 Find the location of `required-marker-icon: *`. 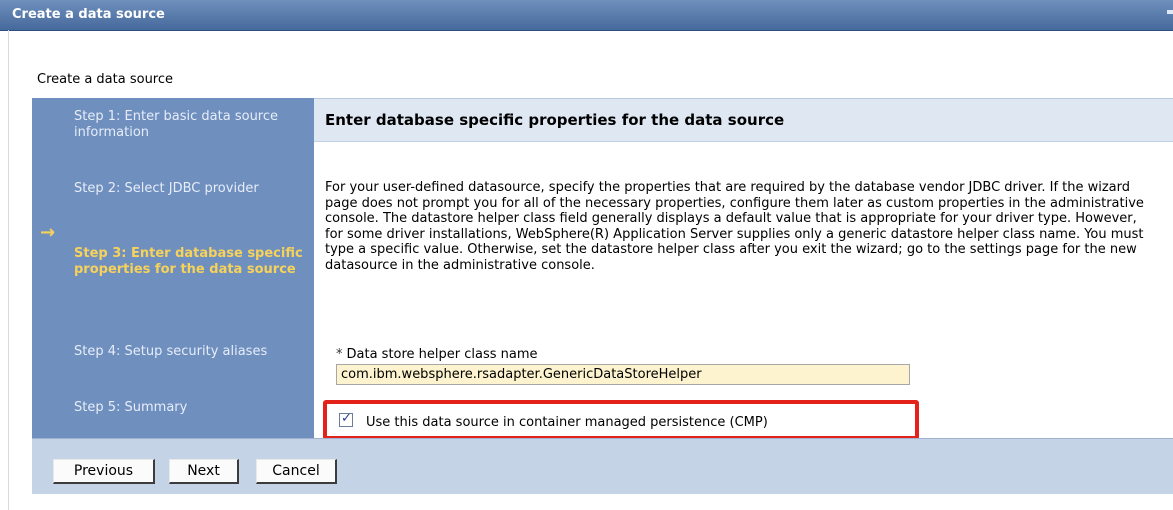

required-marker-icon: * is located at coordinates (339, 354).